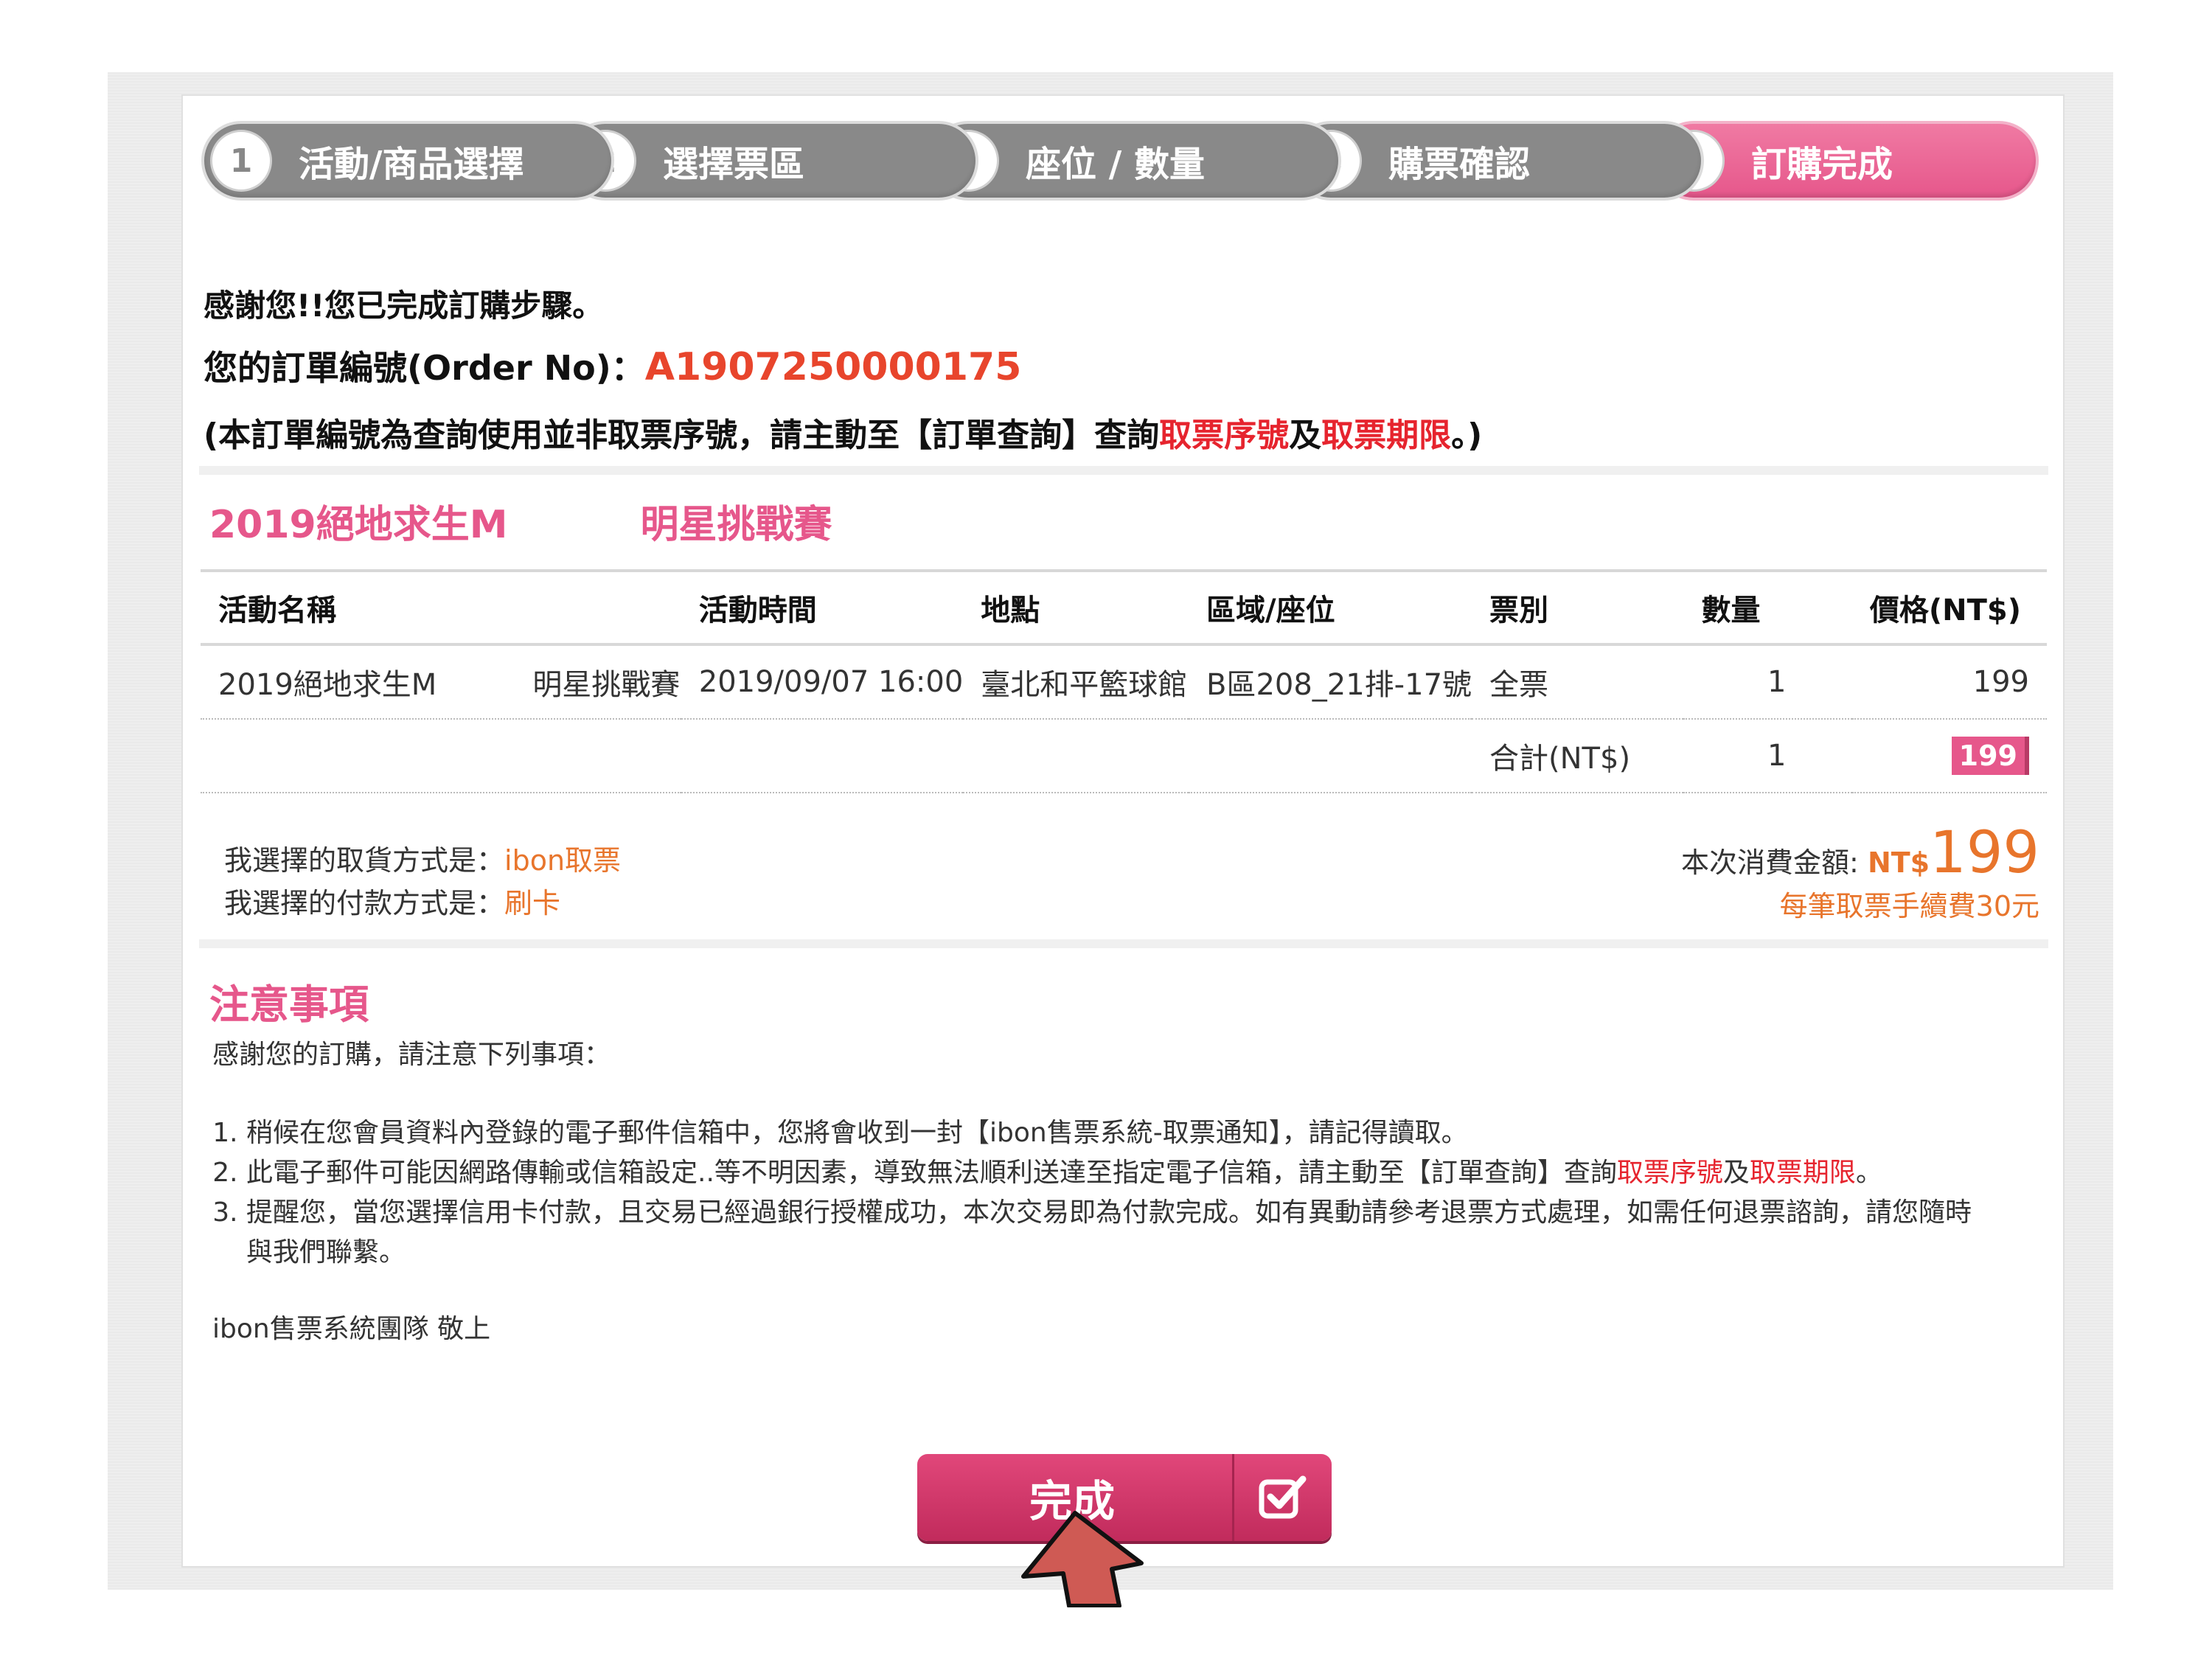  What do you see at coordinates (1467, 435) in the screenshot?
I see `order-note-end: 。)` at bounding box center [1467, 435].